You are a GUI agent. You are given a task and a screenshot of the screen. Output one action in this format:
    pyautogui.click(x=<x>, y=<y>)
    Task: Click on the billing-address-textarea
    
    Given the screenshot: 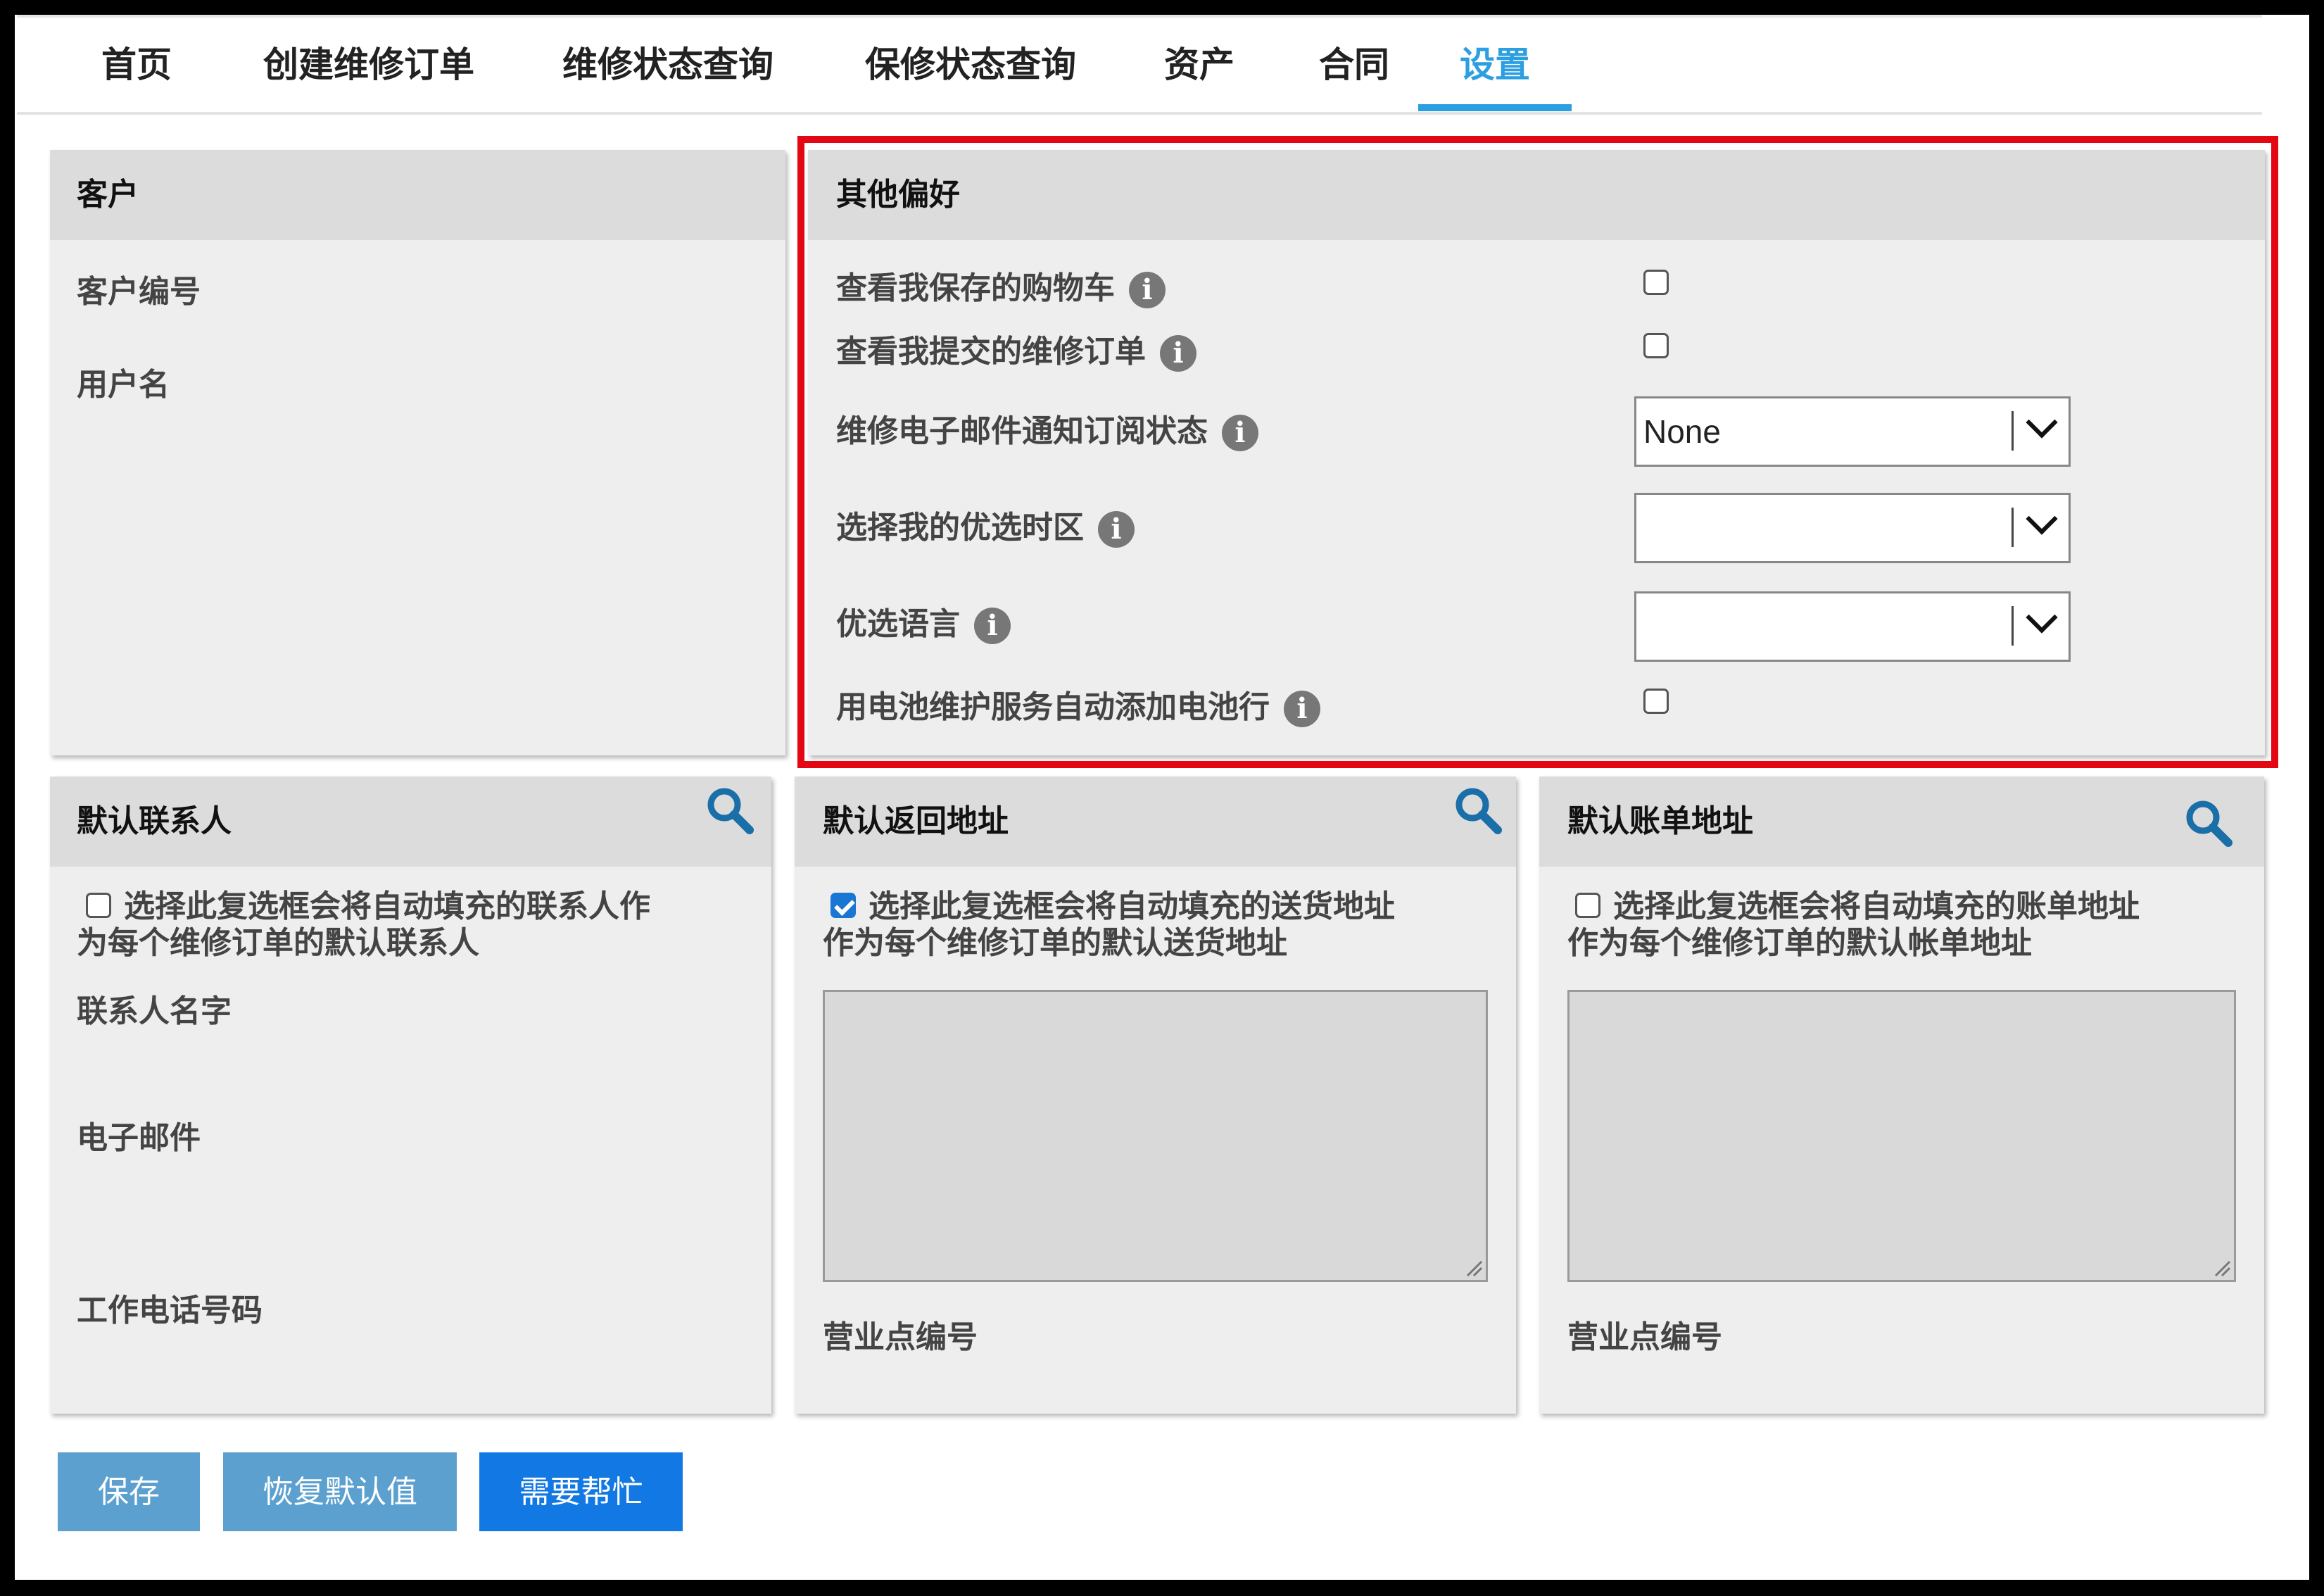 What is the action you would take?
    pyautogui.click(x=1902, y=1136)
    